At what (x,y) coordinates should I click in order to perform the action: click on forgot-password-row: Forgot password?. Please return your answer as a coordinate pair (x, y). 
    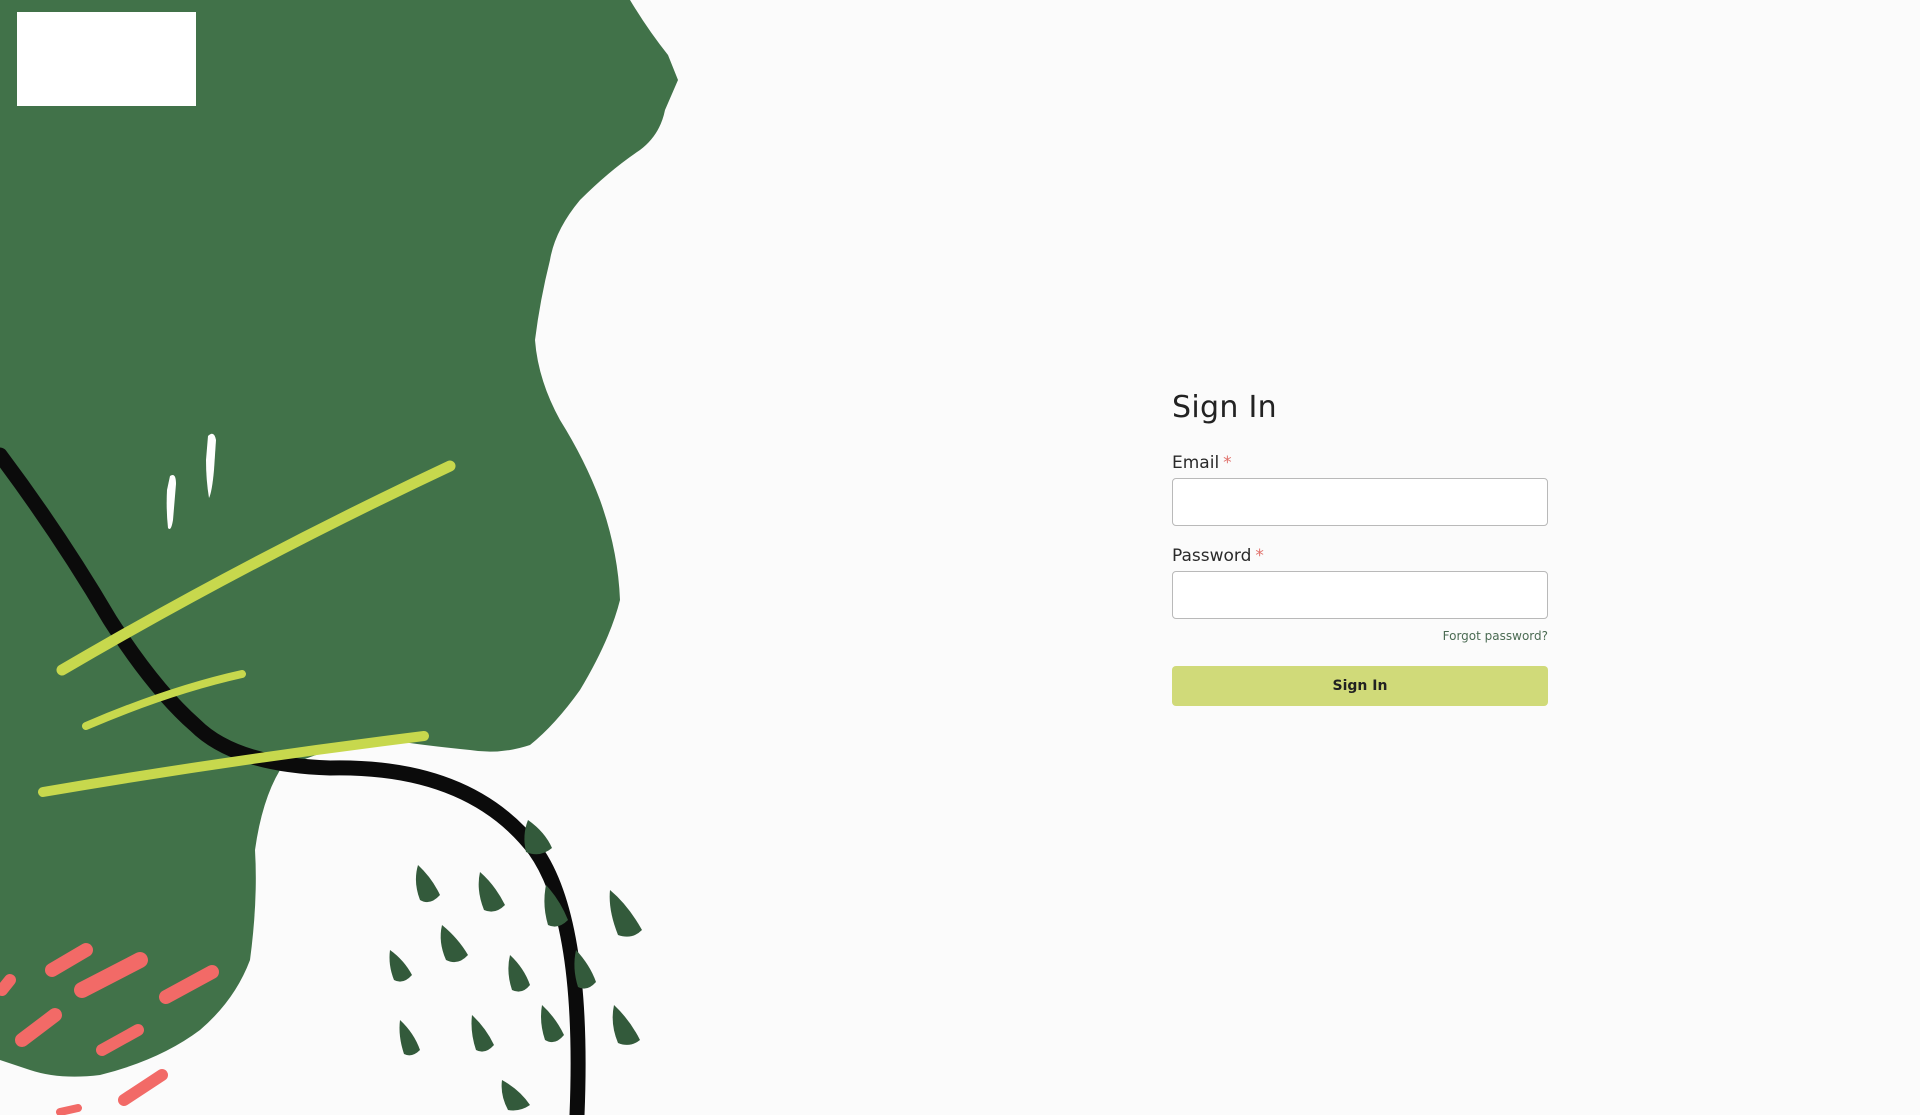
    Looking at the image, I should click on (1360, 634).